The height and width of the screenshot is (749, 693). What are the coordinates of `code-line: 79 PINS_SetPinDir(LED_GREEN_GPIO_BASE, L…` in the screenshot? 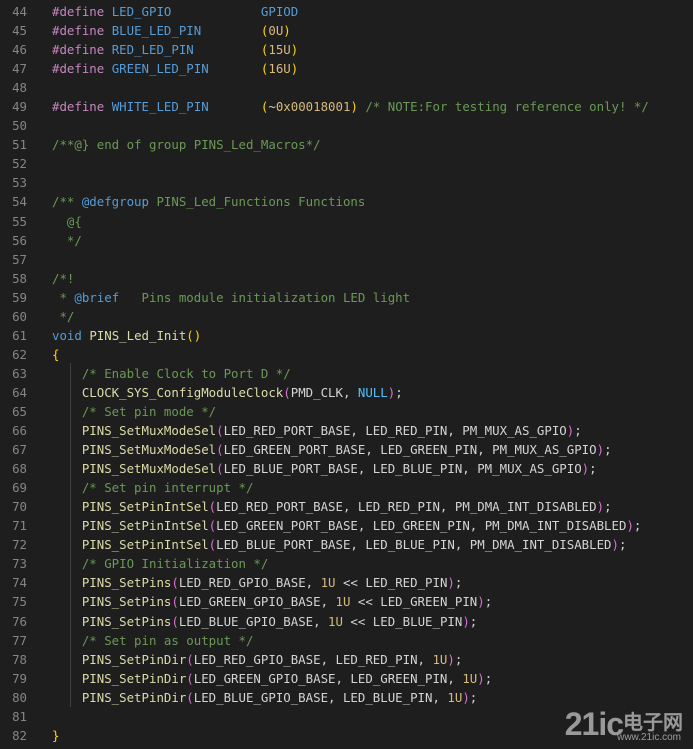 It's located at (346, 678).